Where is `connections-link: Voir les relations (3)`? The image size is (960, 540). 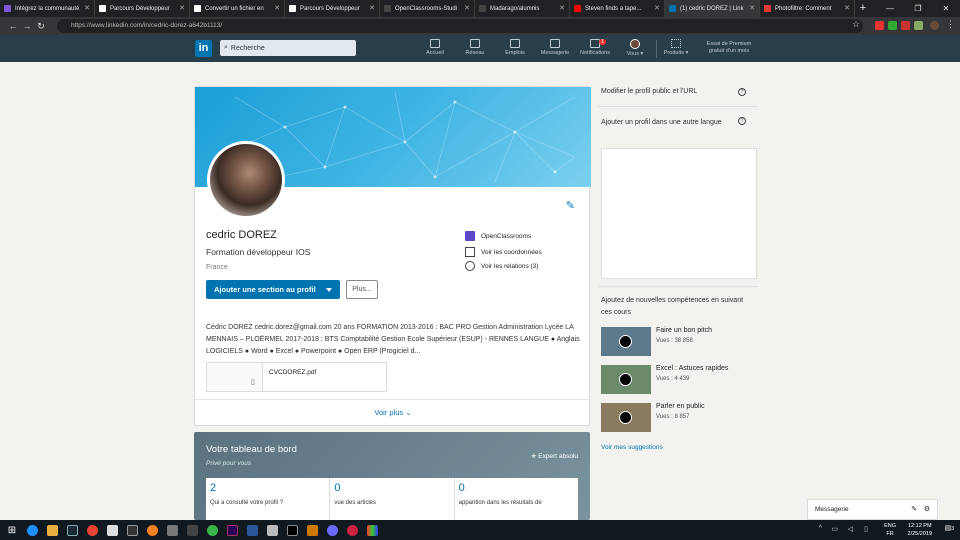 connections-link: Voir les relations (3) is located at coordinates (501, 266).